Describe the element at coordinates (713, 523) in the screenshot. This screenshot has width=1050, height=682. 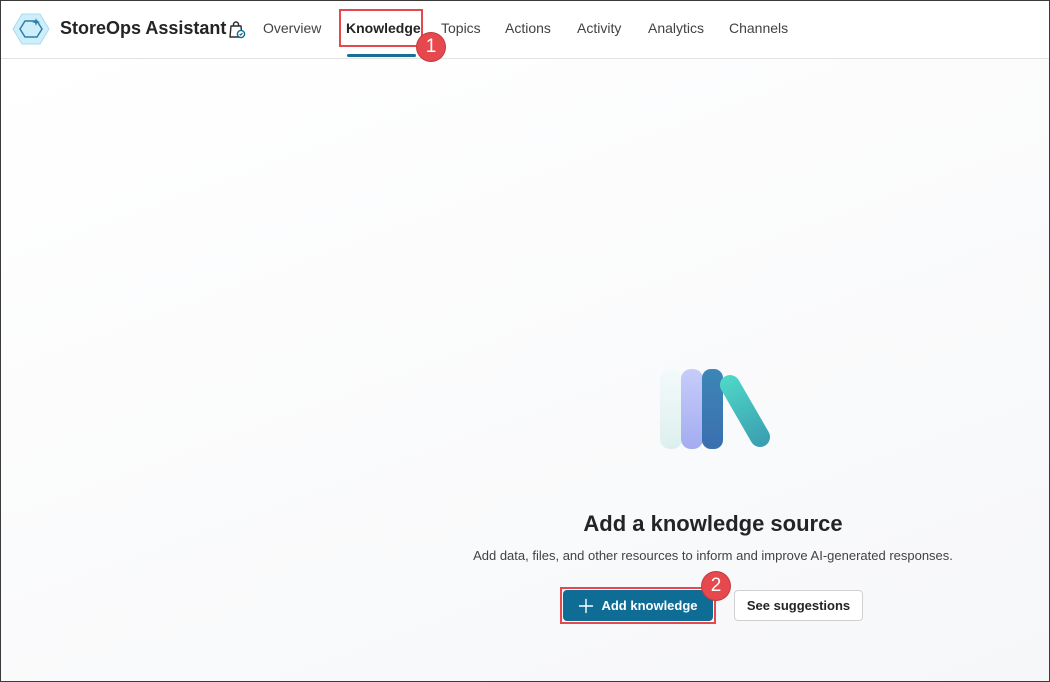
I see `empty-state-title: Add a knowledge source` at that location.